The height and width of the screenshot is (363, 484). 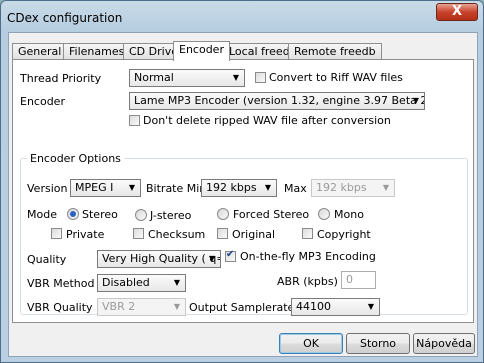 I want to click on private-checkbox, so click(x=56, y=233).